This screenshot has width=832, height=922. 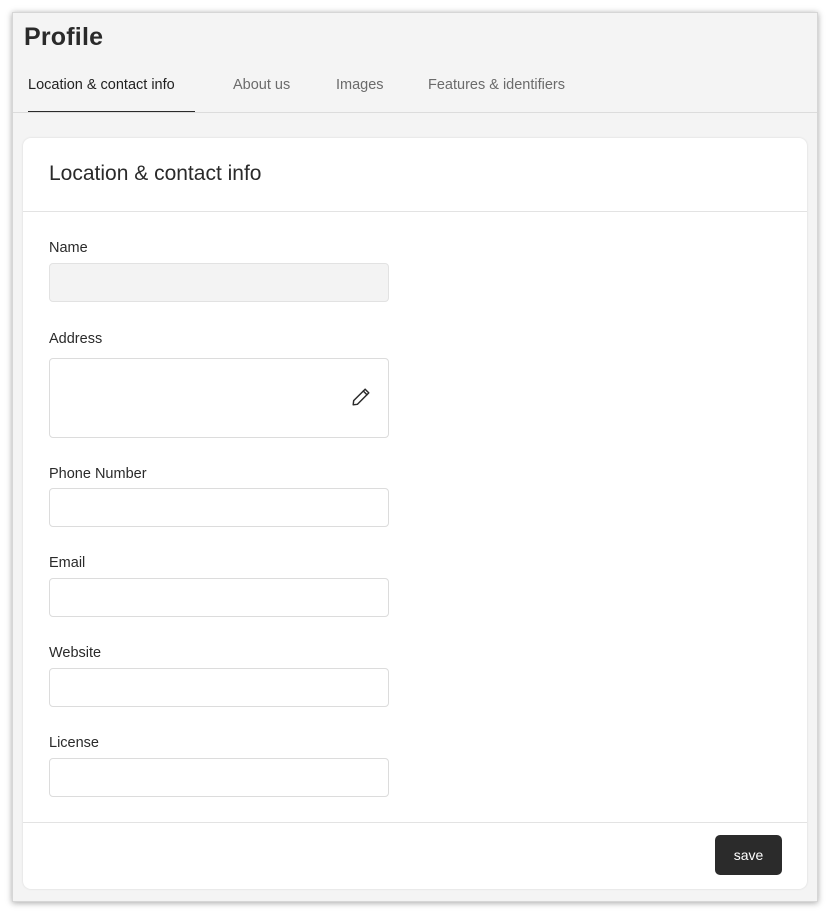 What do you see at coordinates (219, 398) in the screenshot?
I see `address-field` at bounding box center [219, 398].